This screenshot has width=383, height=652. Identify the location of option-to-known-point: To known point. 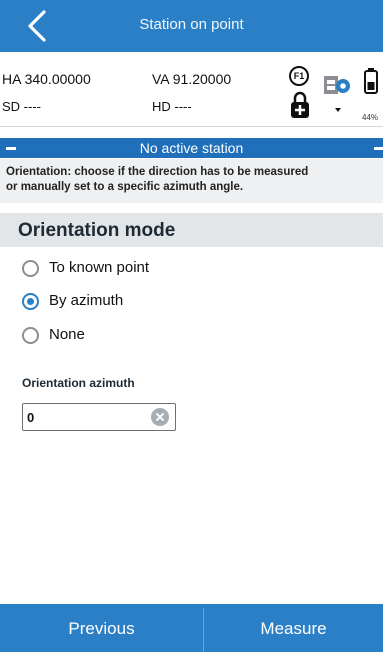
(148, 270).